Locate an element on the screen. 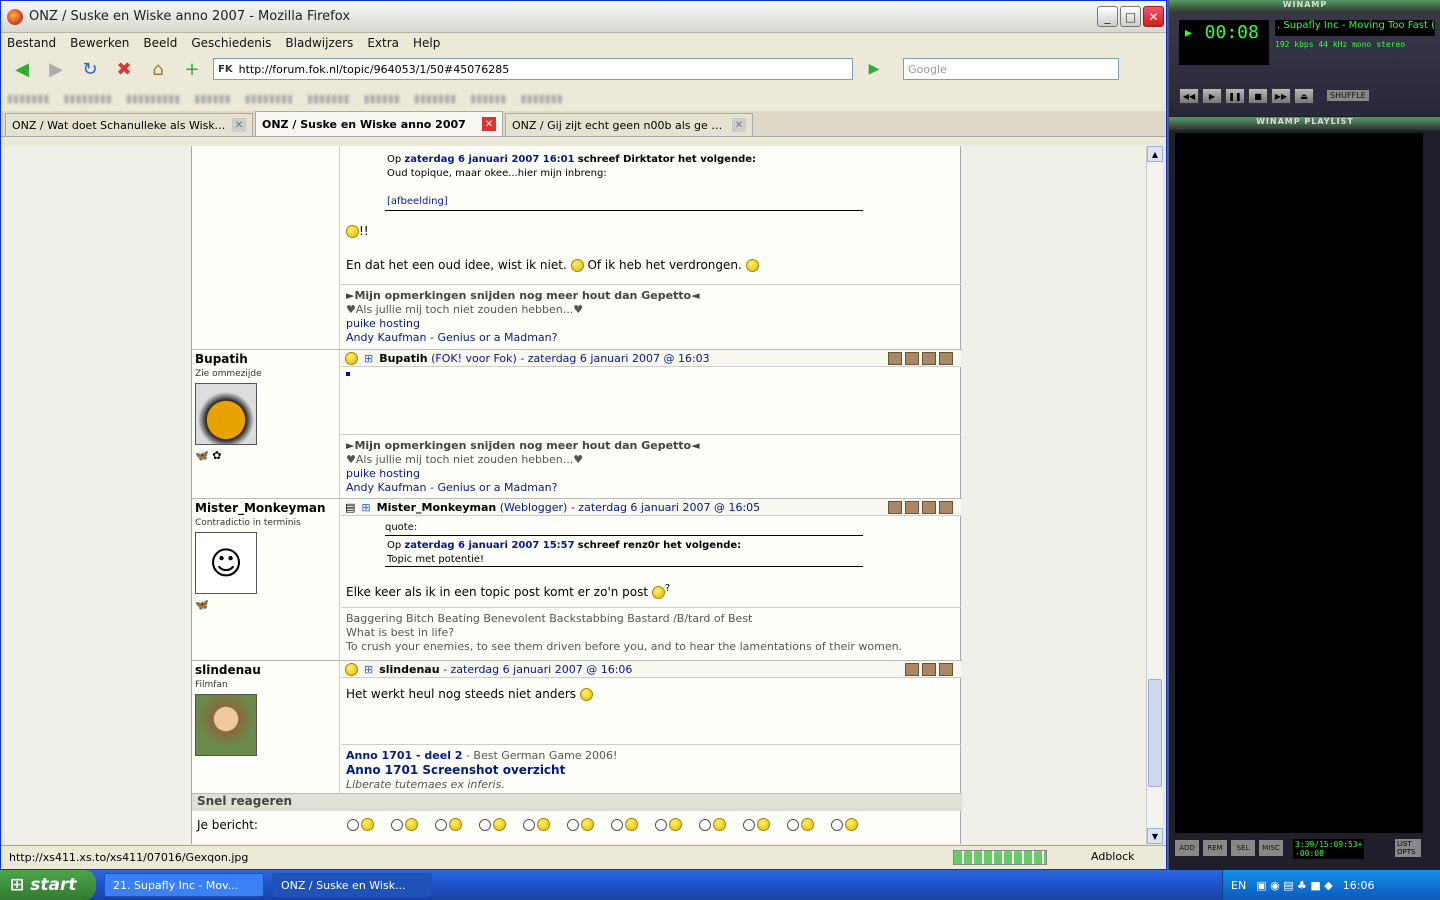 This screenshot has width=1440, height=900. tab-2: ONZ / Suske en Wiske anno 2007 ✕ is located at coordinates (379, 123).